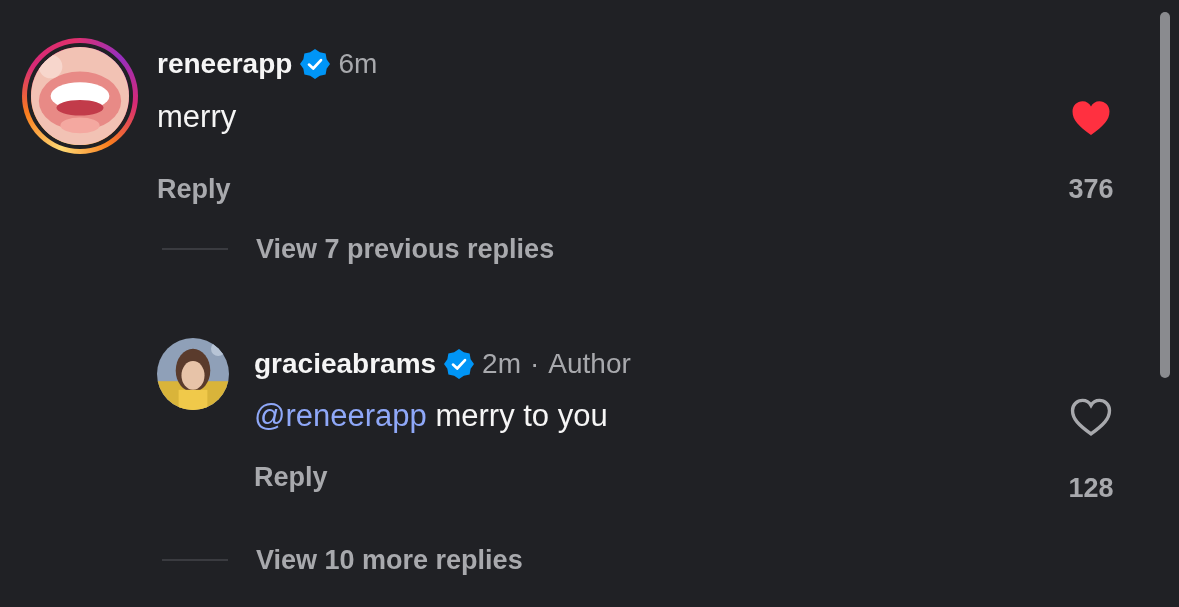 The image size is (1179, 607). Describe the element at coordinates (340, 415) in the screenshot. I see `mention-link: @reneerapp` at that location.